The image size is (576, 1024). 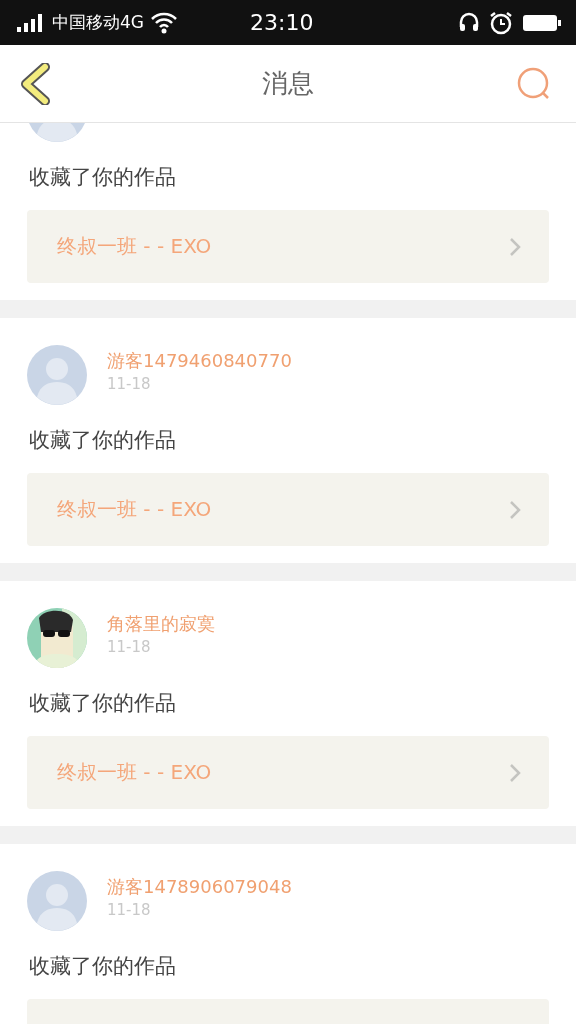 What do you see at coordinates (282, 22) in the screenshot?
I see `status-time: 23:10` at bounding box center [282, 22].